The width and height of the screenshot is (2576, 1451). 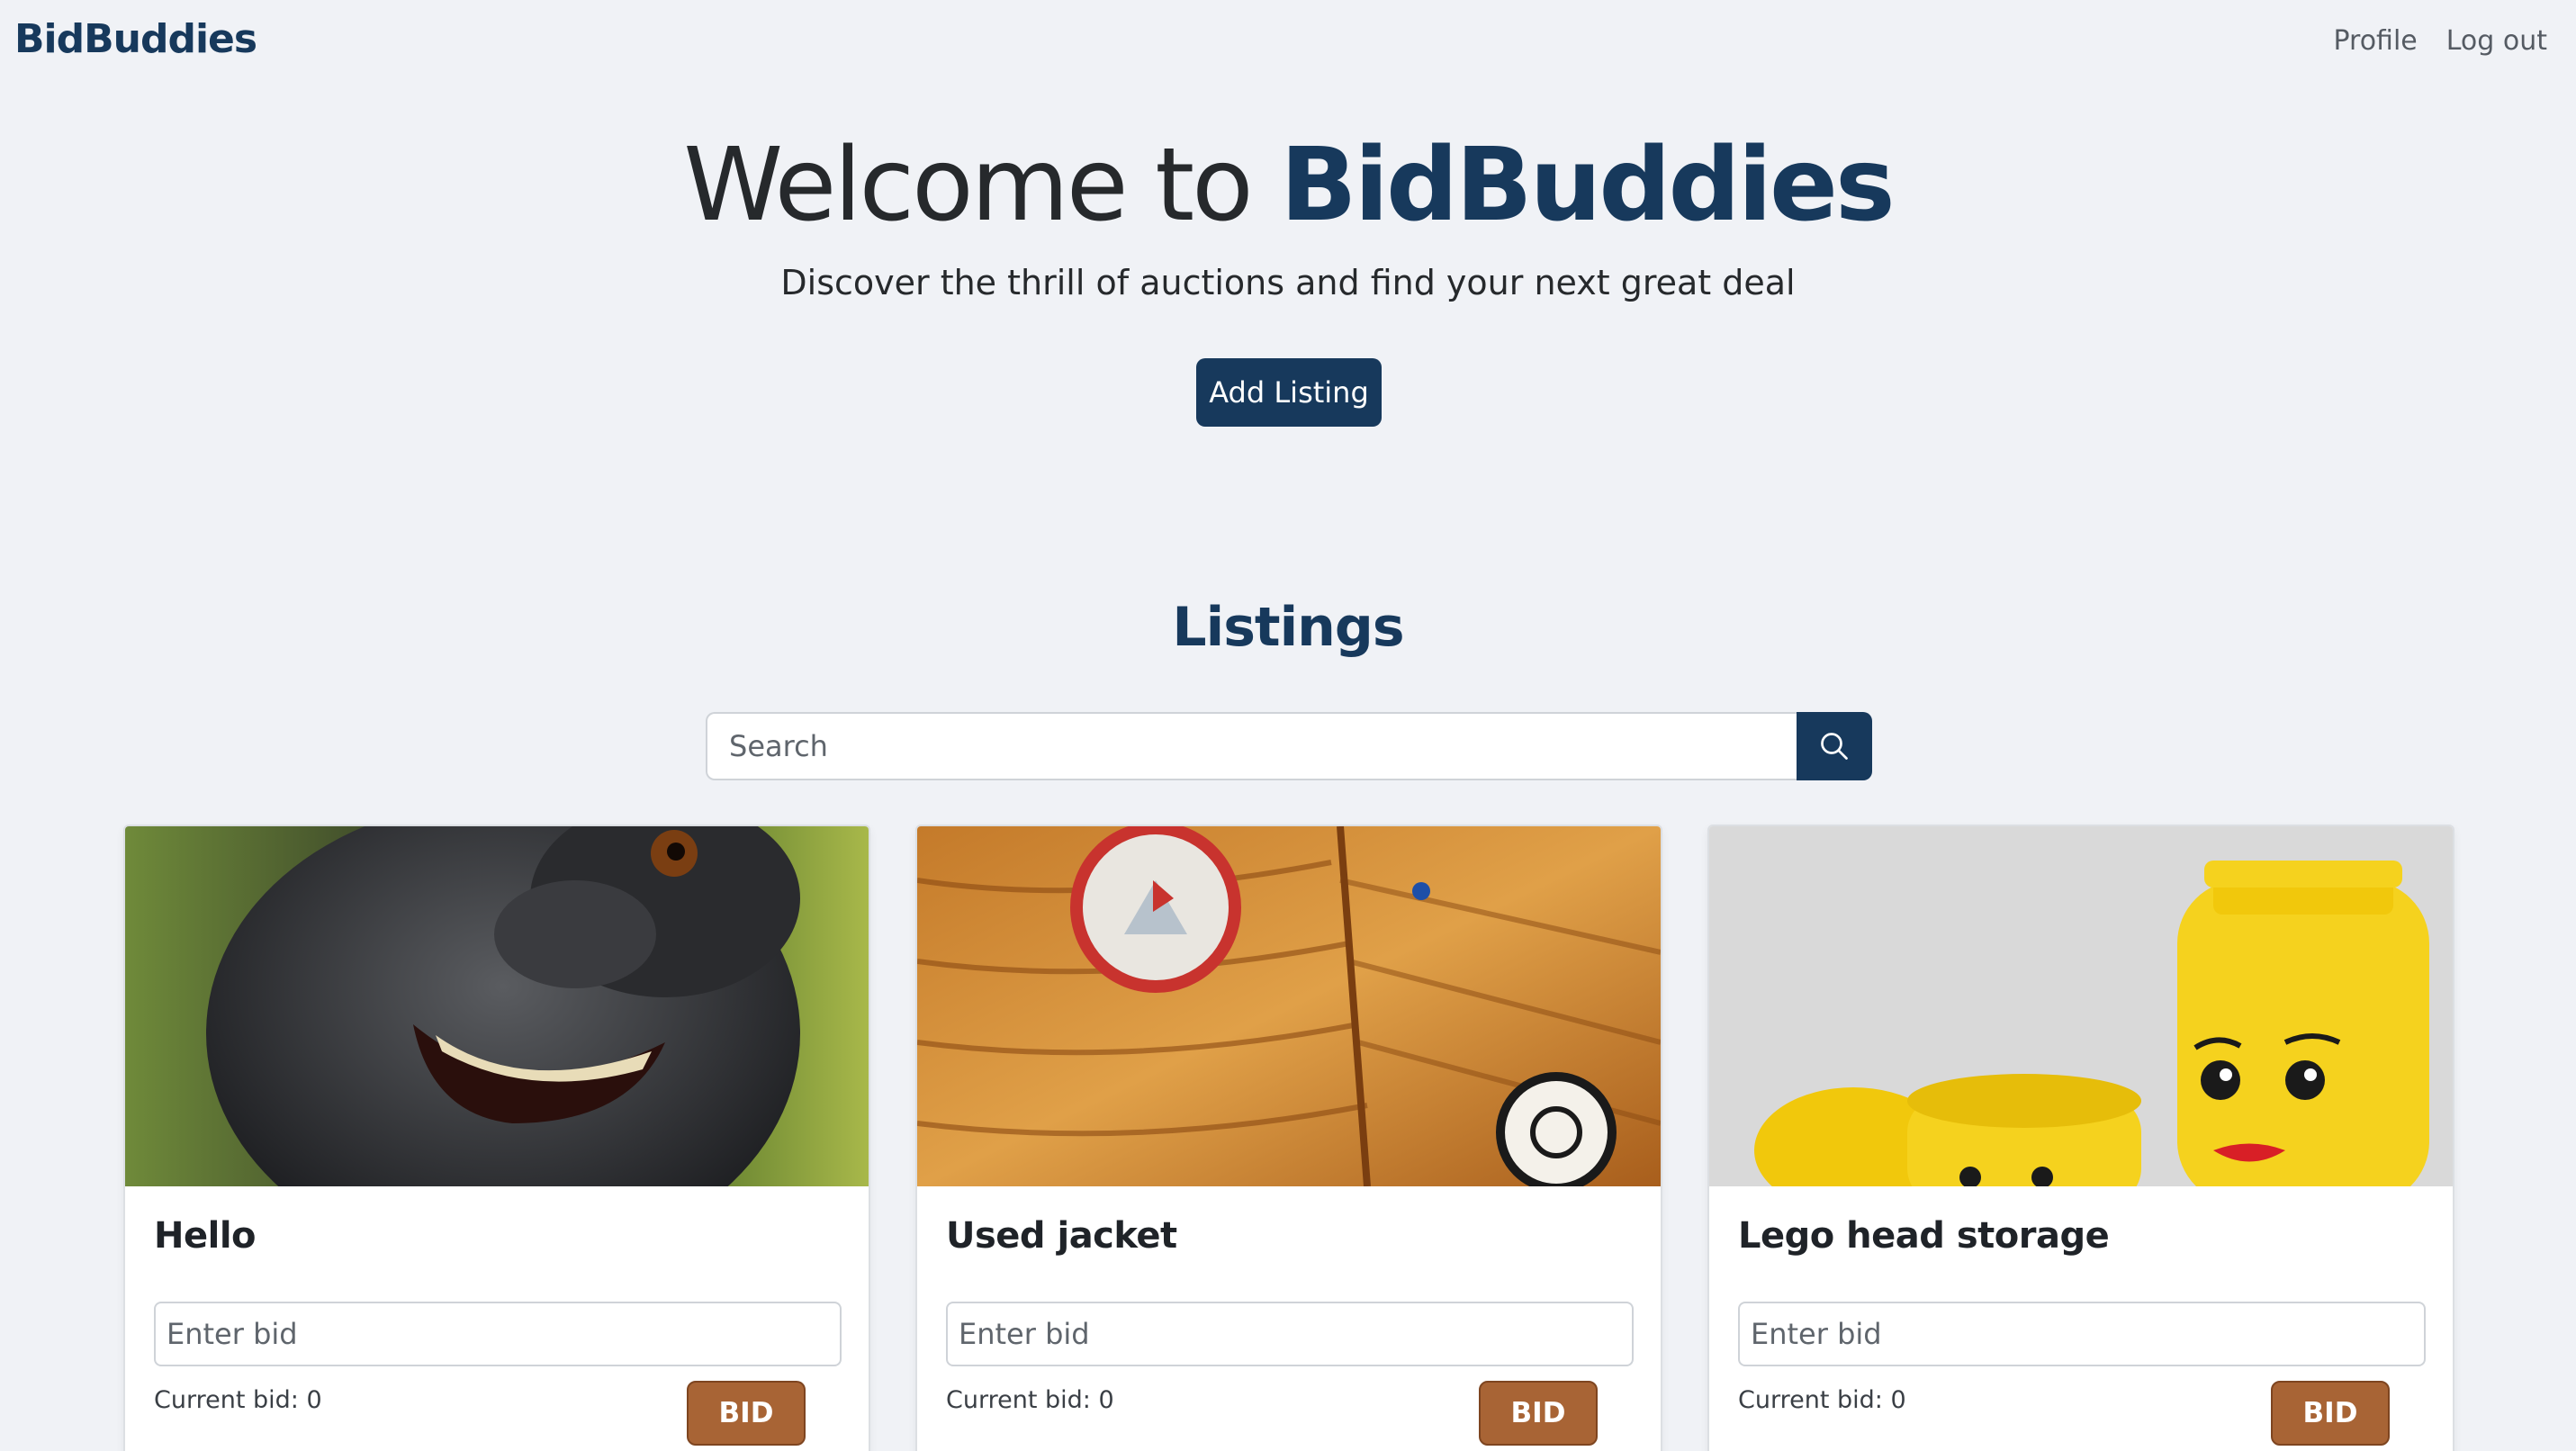 What do you see at coordinates (135, 39) in the screenshot?
I see `brand-logo: BidBuddies` at bounding box center [135, 39].